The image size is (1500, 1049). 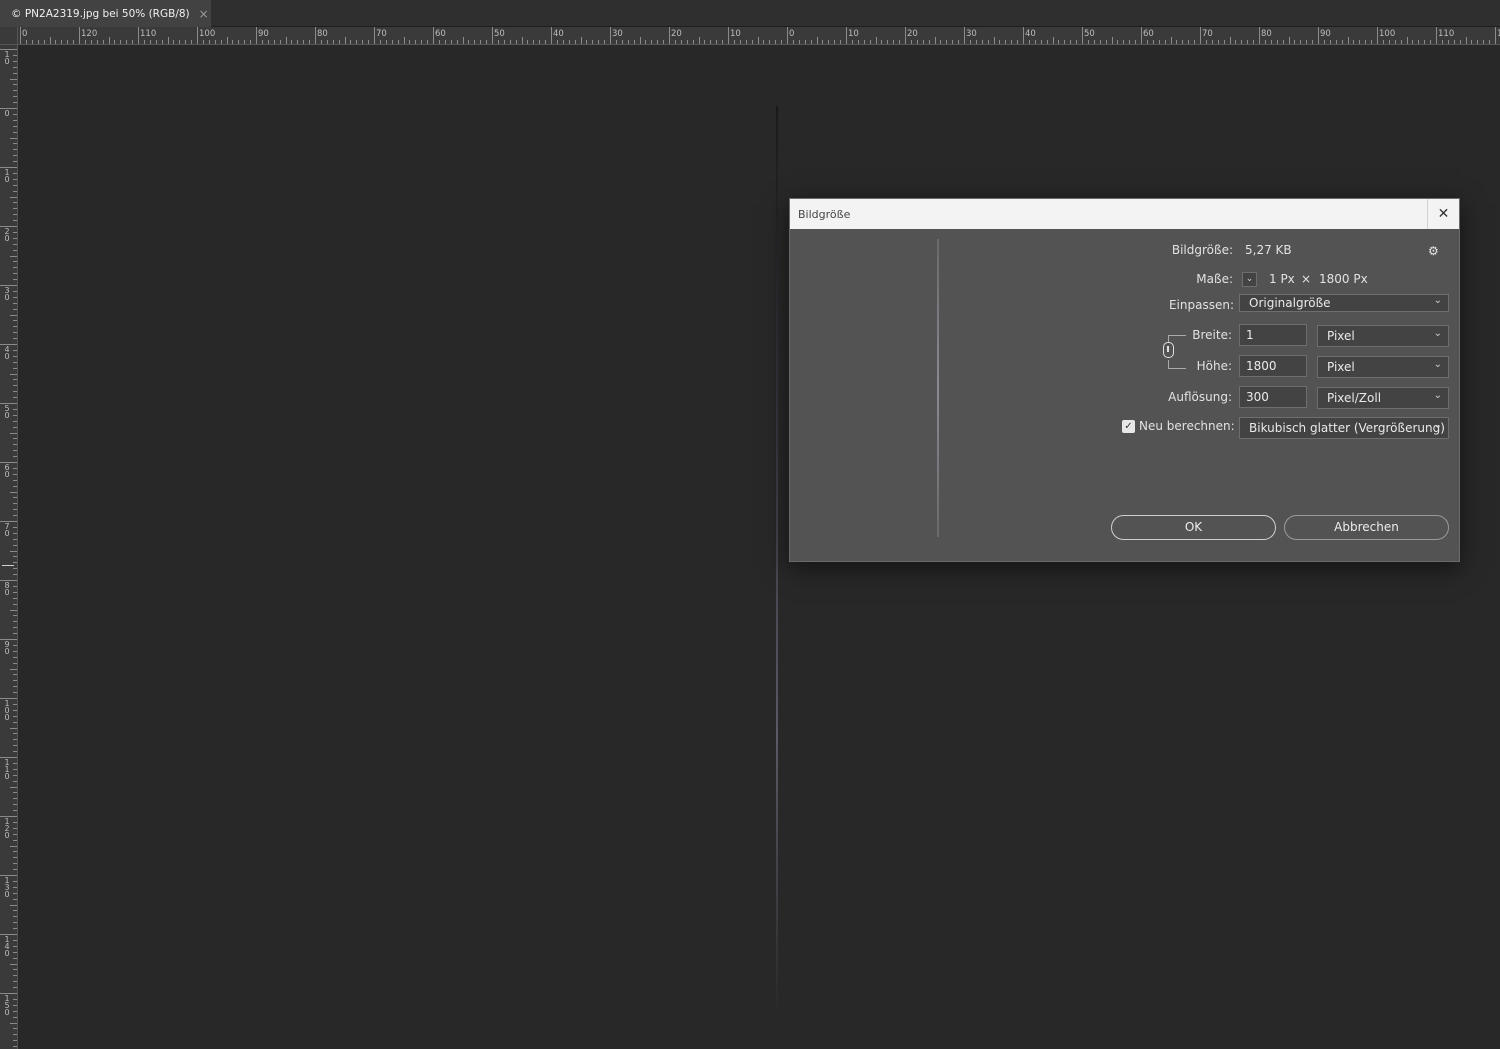 I want to click on document-tab: © PN2A2319.jpg bei 50% (RGB/8) ×, so click(x=105, y=13).